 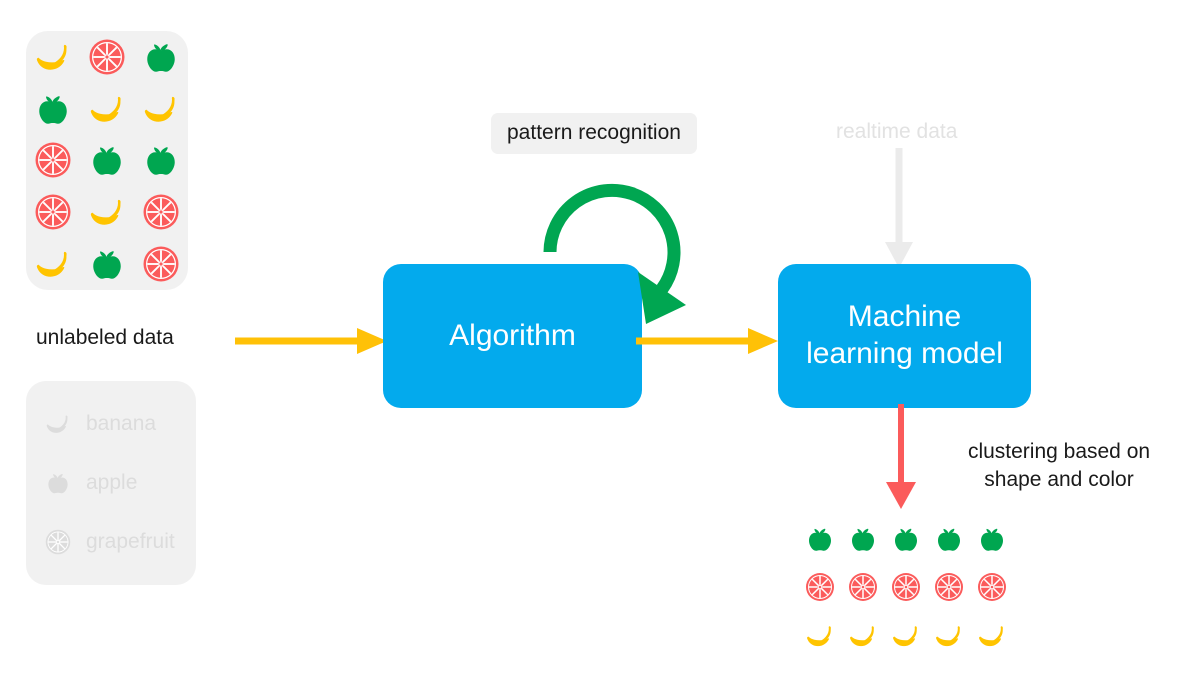 I want to click on machine-learning-model-box: Machine learning model, so click(x=904, y=336).